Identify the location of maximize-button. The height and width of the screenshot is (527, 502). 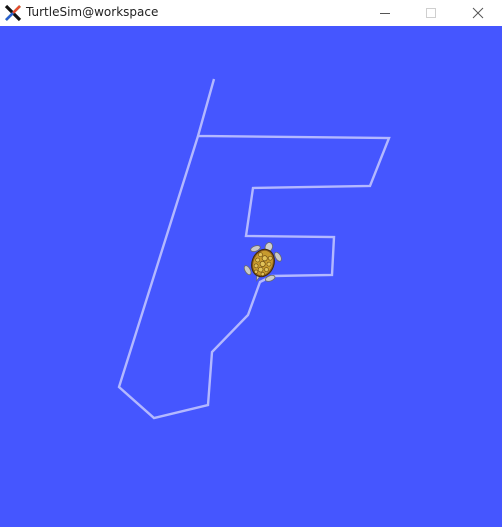
(431, 13).